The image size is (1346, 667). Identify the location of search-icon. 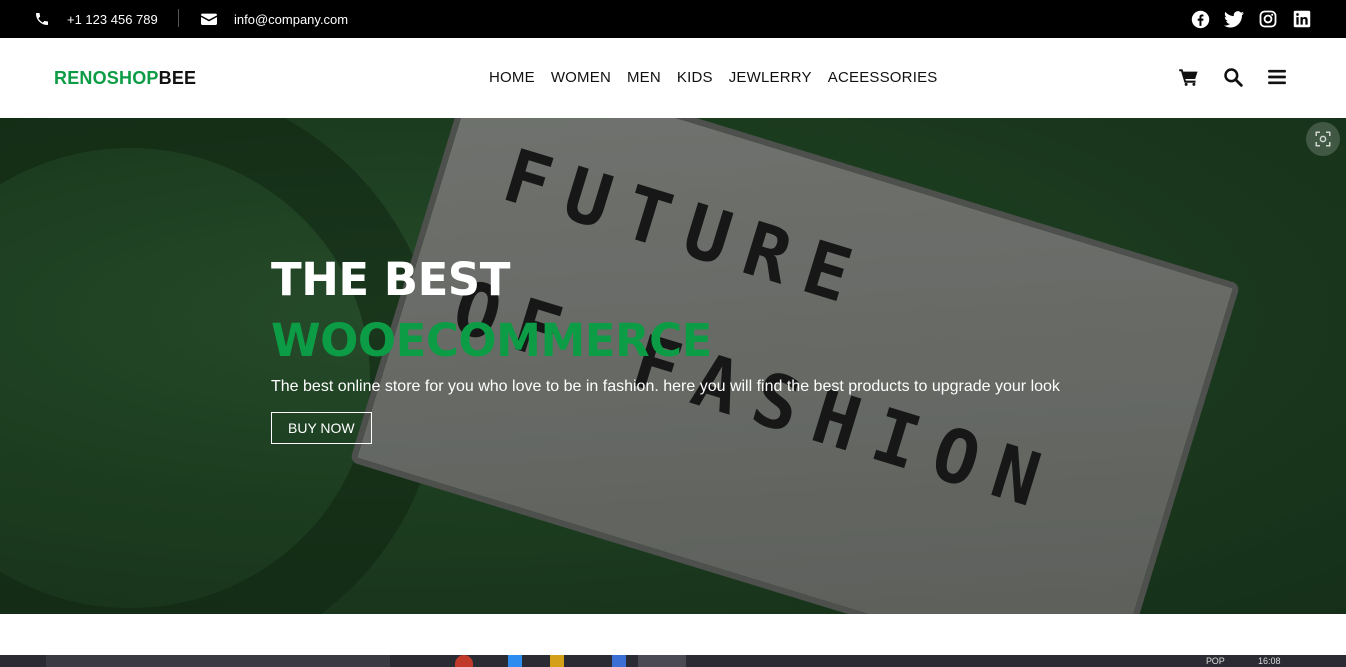
(1233, 77).